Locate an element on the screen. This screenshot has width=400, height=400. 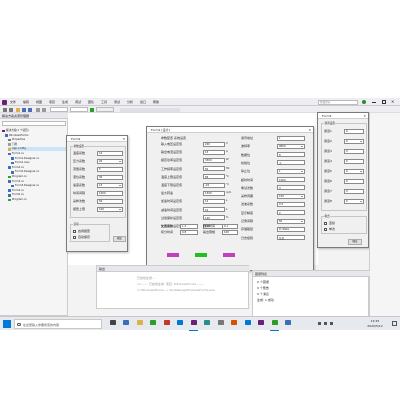
field-input: 1500 is located at coordinates (214, 193).